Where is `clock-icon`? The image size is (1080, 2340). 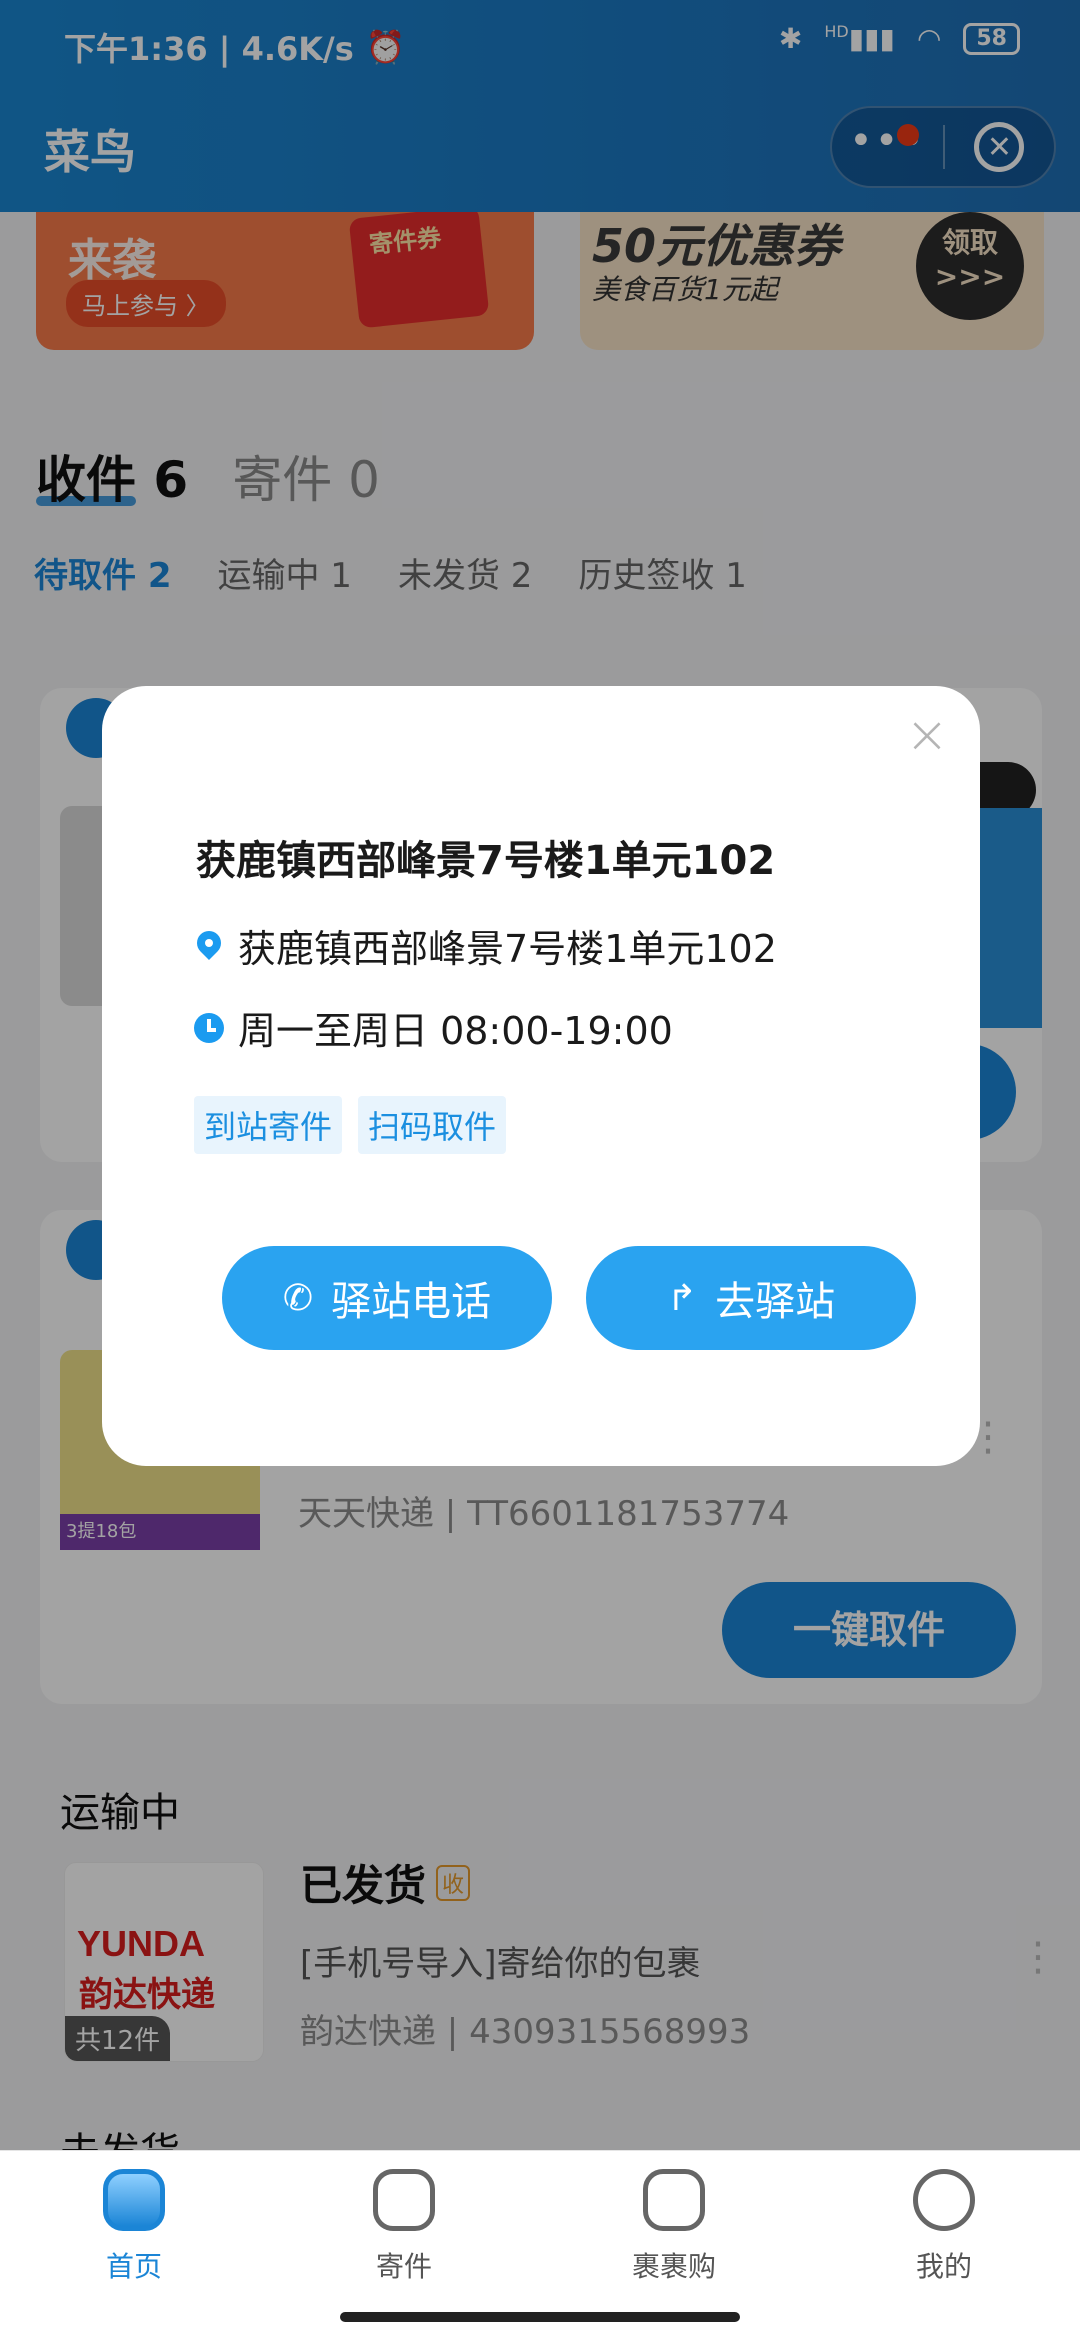 clock-icon is located at coordinates (209, 1027).